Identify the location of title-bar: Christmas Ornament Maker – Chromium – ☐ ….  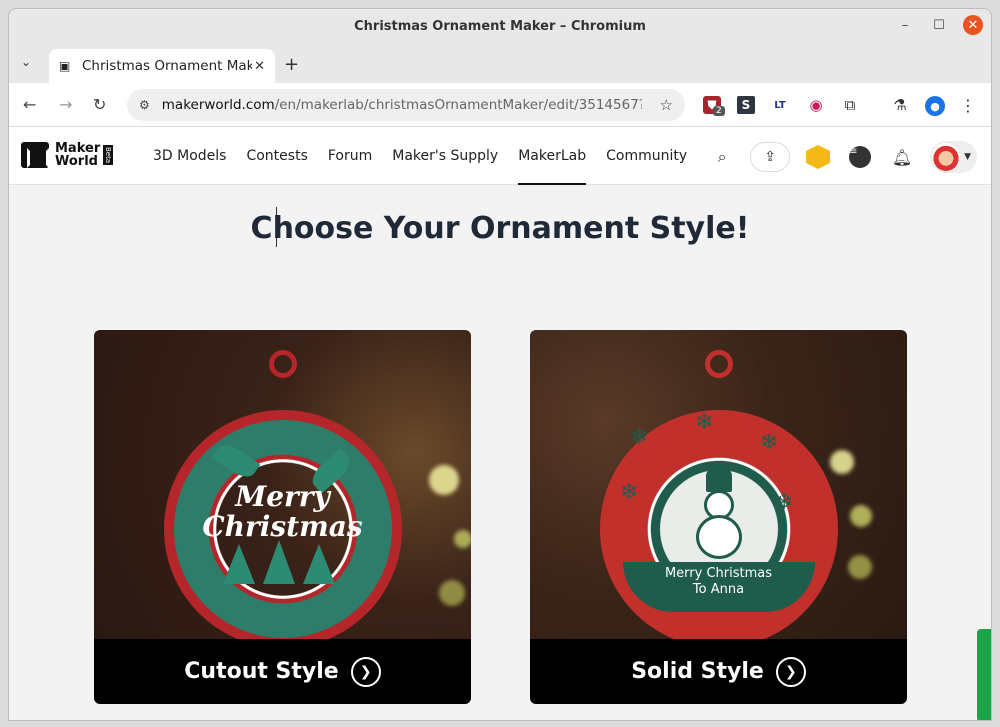
(500, 26).